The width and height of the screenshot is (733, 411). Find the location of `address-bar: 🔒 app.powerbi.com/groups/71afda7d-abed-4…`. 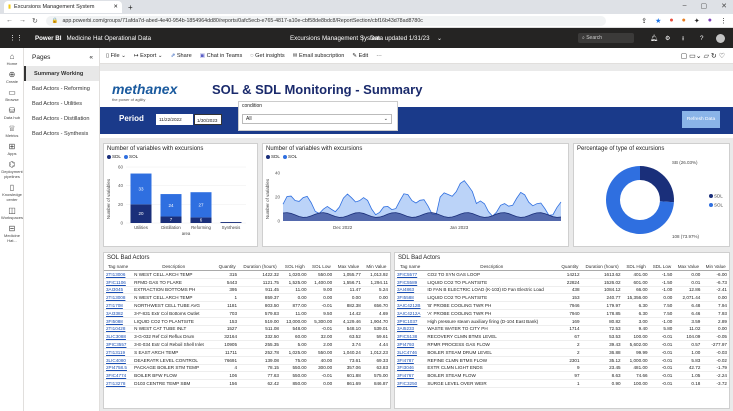

address-bar: 🔒 app.powerbi.com/groups/71afda7d-abed-4… is located at coordinates (325, 20).